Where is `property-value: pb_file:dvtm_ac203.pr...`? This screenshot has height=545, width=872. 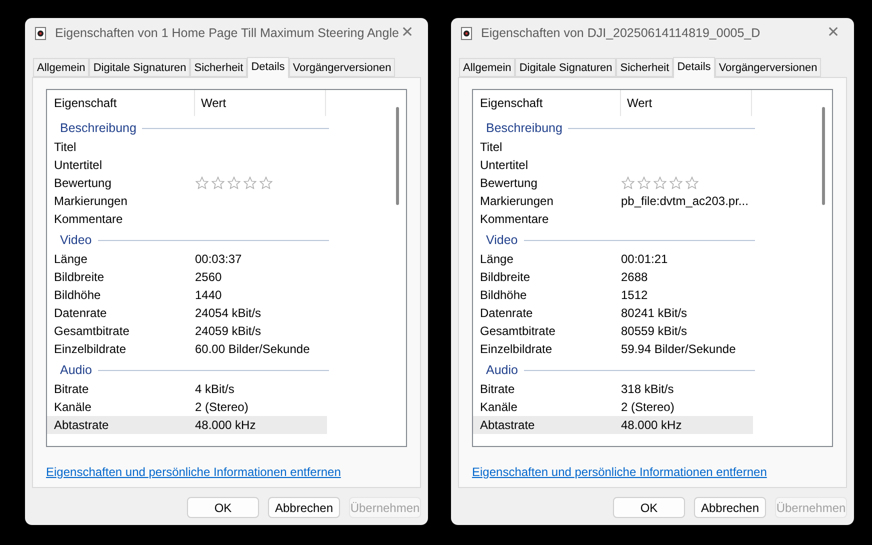
property-value: pb_file:dvtm_ac203.pr... is located at coordinates (684, 201).